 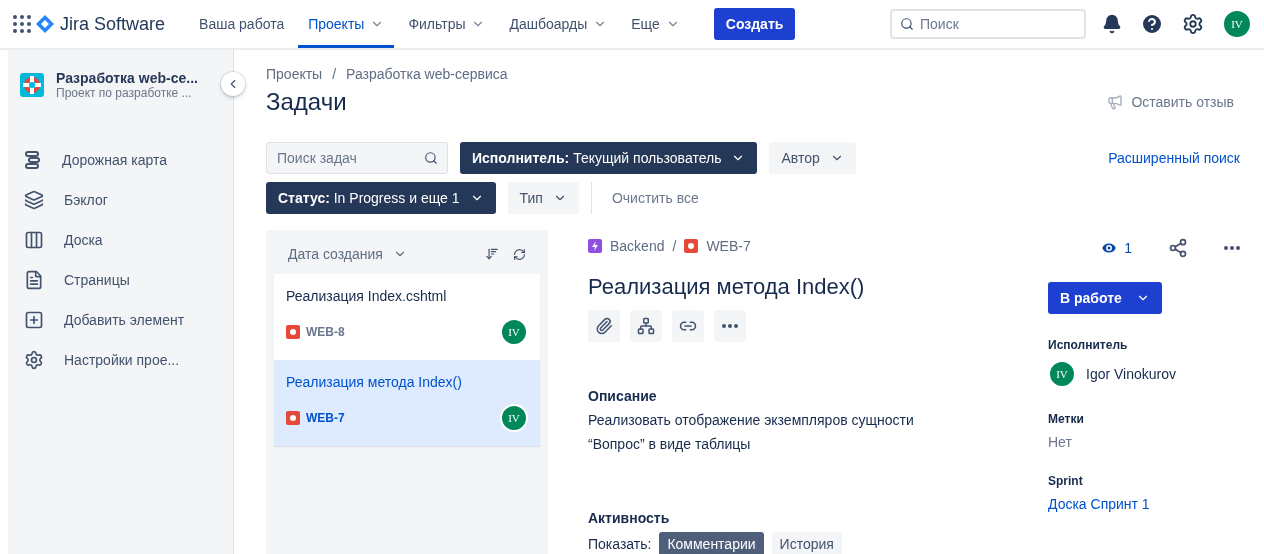 I want to click on feedback-button: Оставить отзыв, so click(x=1170, y=102).